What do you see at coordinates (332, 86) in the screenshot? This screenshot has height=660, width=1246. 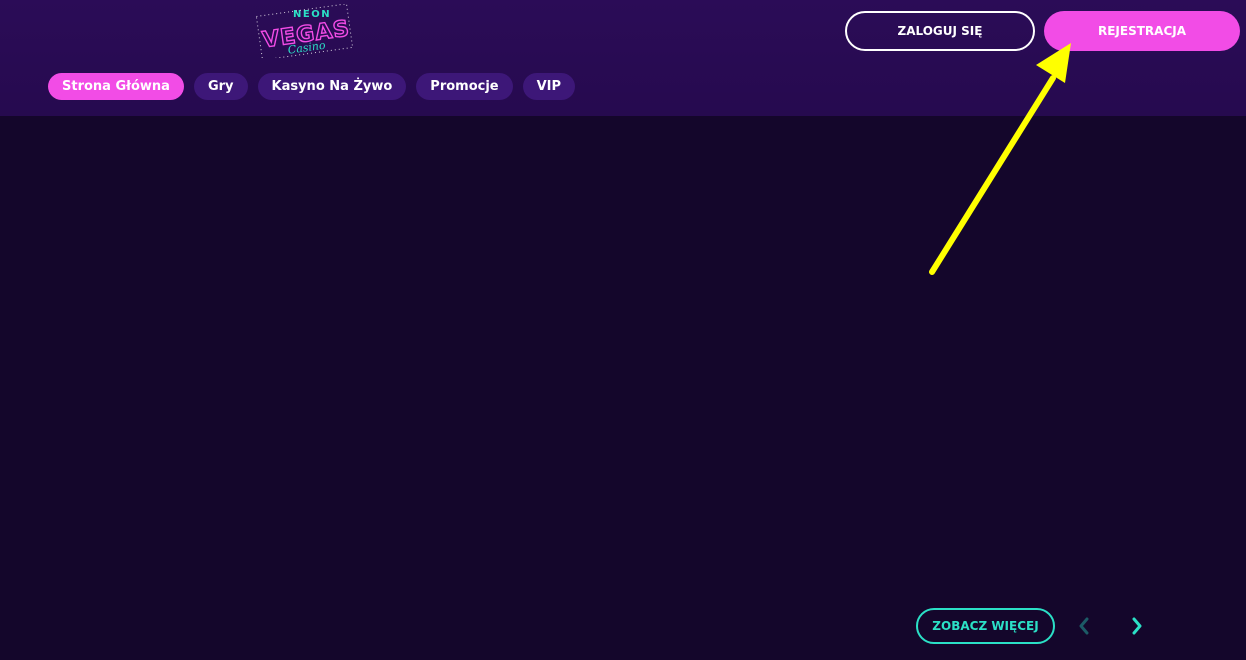 I see `nav-item-live-casino: Kasyno Na Żywo` at bounding box center [332, 86].